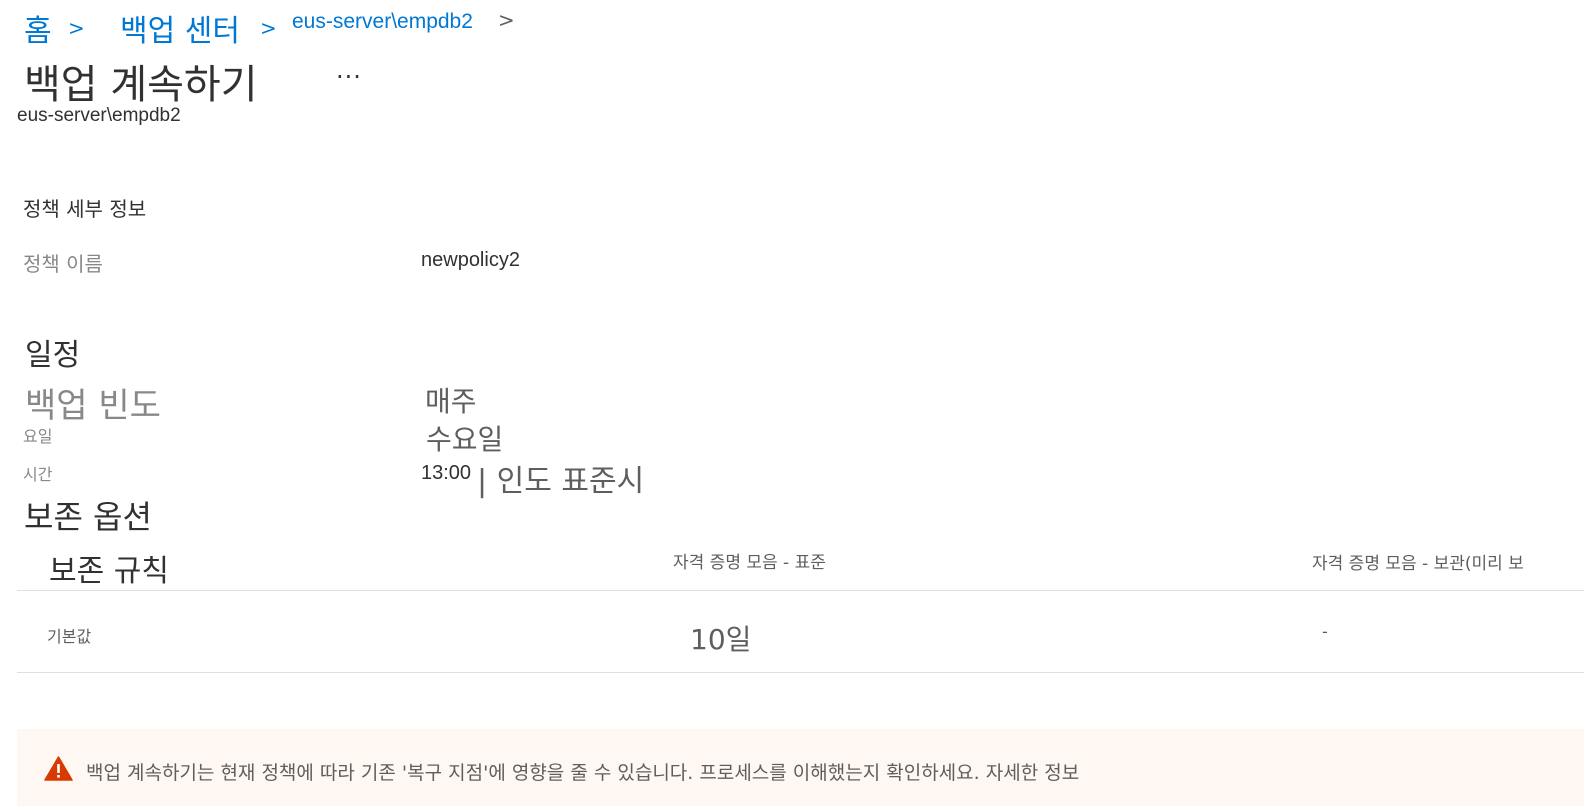 Image resolution: width=1584 pixels, height=806 pixels. I want to click on time-value: 13:00, so click(446, 473).